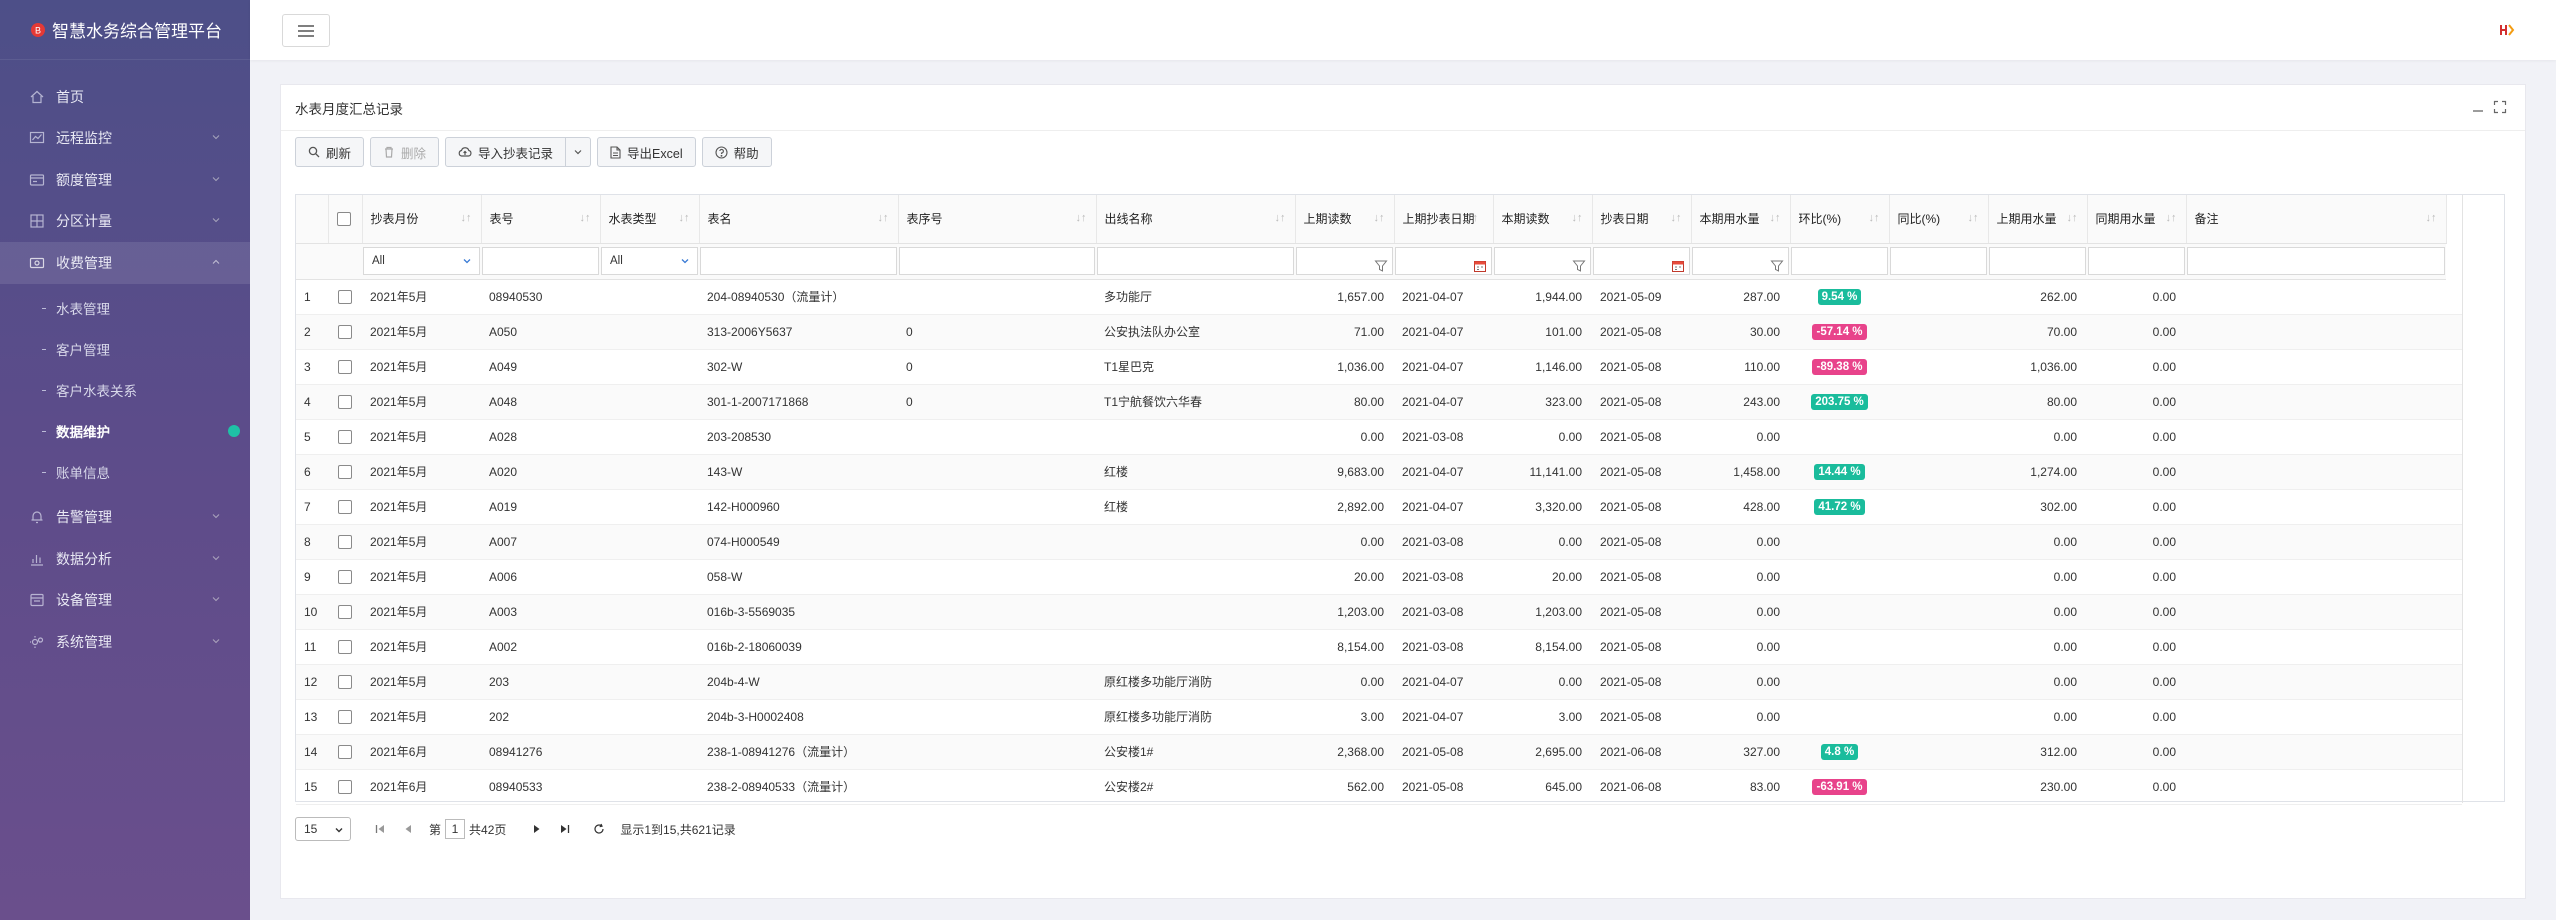  What do you see at coordinates (2038, 219) in the screenshot?
I see `column-header: 上期用水量 ↓↑` at bounding box center [2038, 219].